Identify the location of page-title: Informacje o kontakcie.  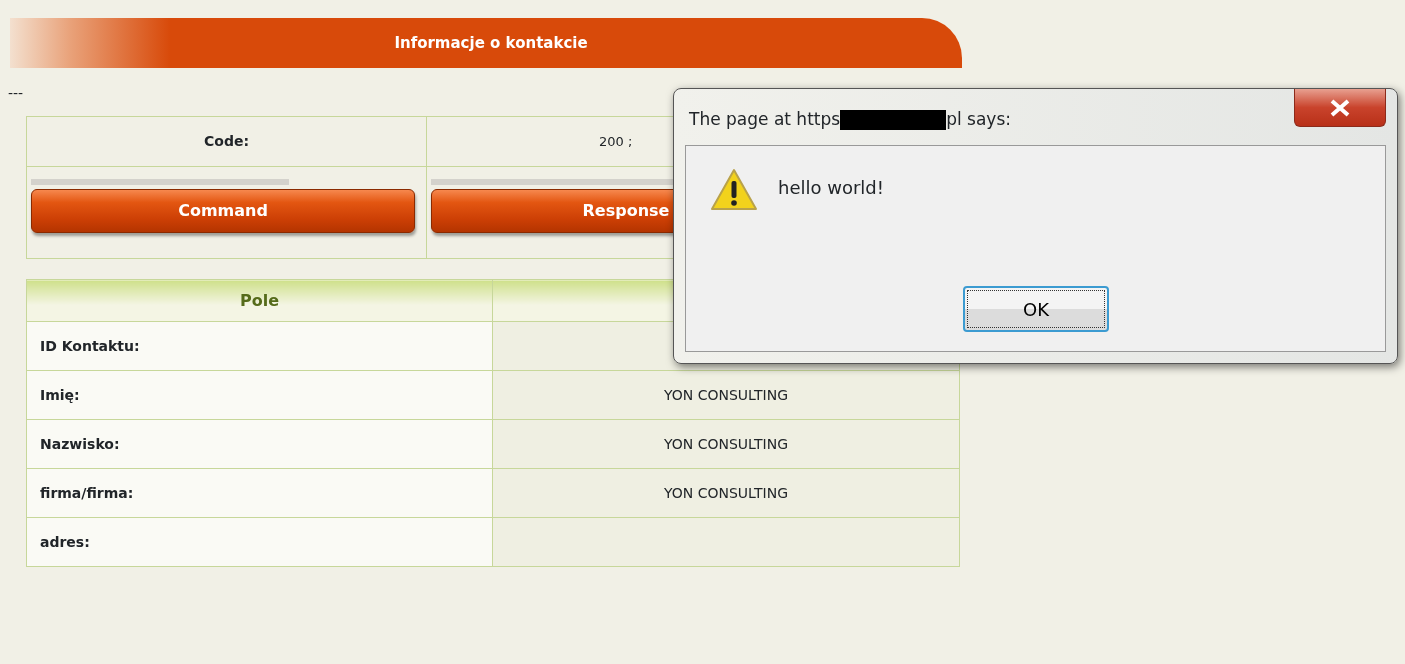
(491, 43).